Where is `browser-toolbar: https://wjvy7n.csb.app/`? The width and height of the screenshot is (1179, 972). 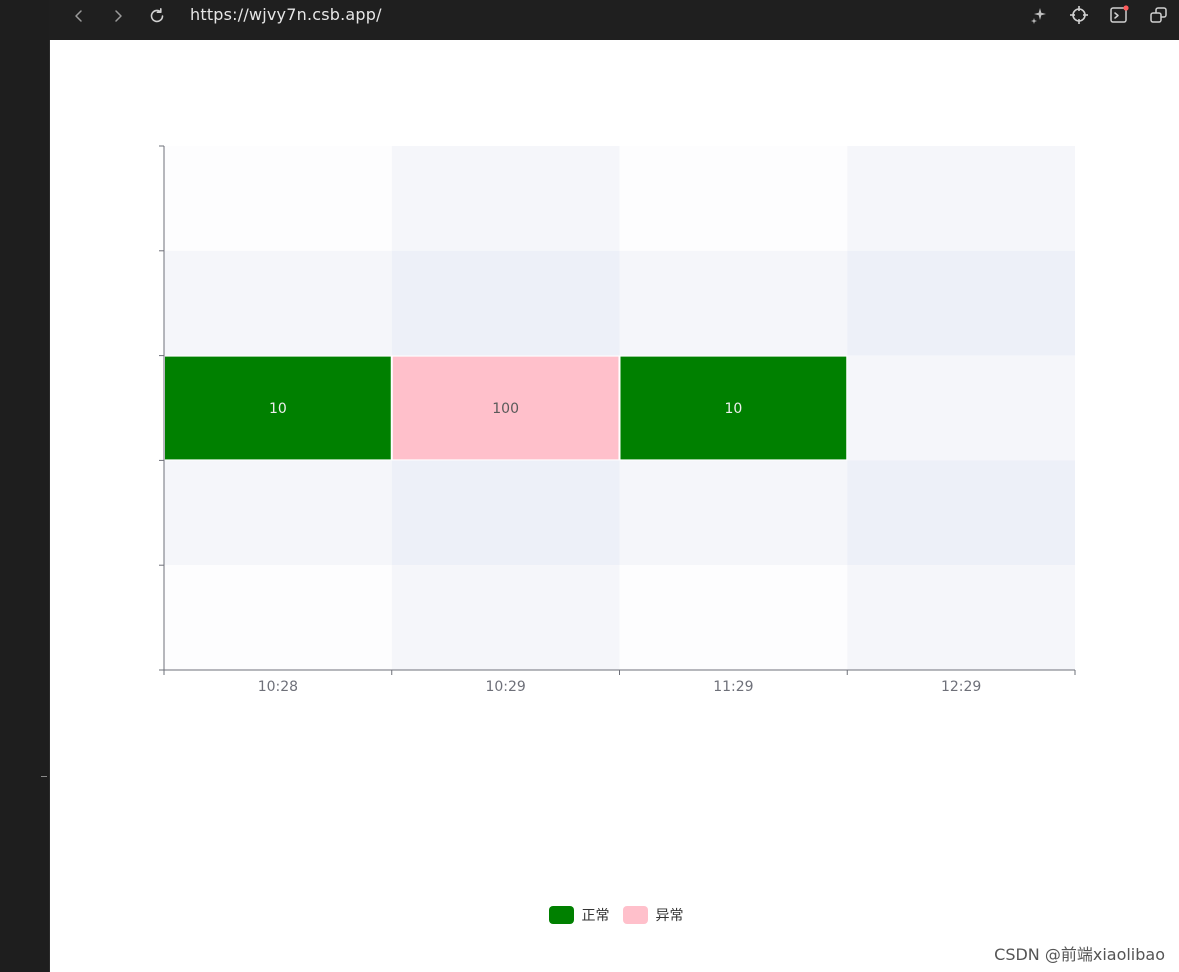 browser-toolbar: https://wjvy7n.csb.app/ is located at coordinates (614, 20).